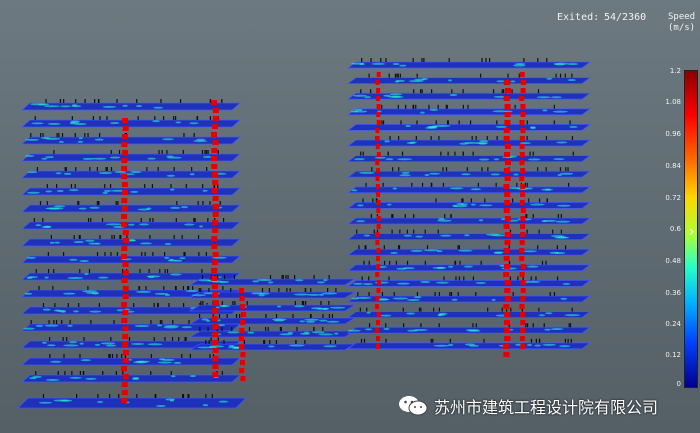 This screenshot has height=433, width=700. What do you see at coordinates (678, 384) in the screenshot?
I see `legend-tick: 0` at bounding box center [678, 384].